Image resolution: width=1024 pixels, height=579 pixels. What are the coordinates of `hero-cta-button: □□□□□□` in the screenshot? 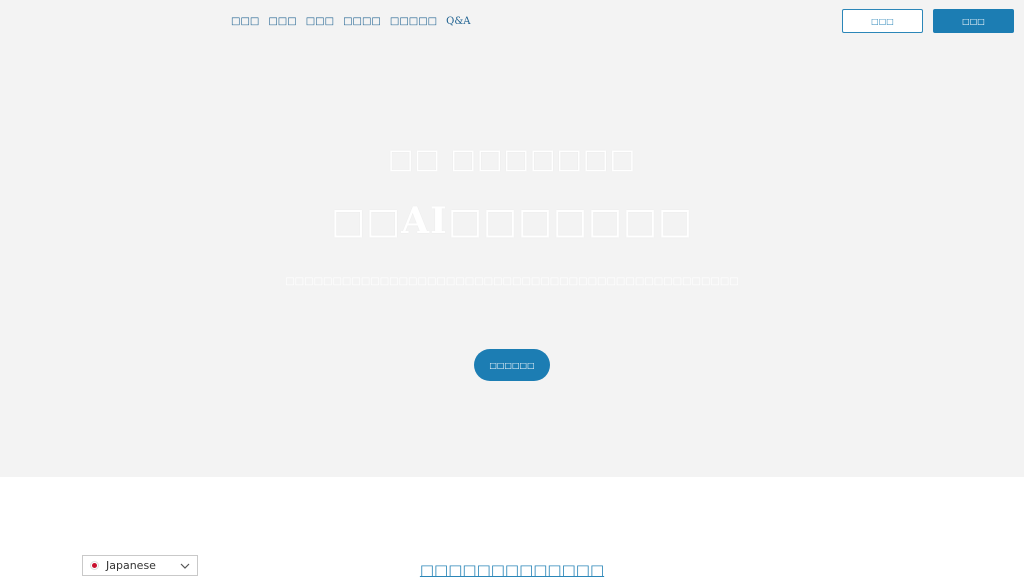 It's located at (512, 365).